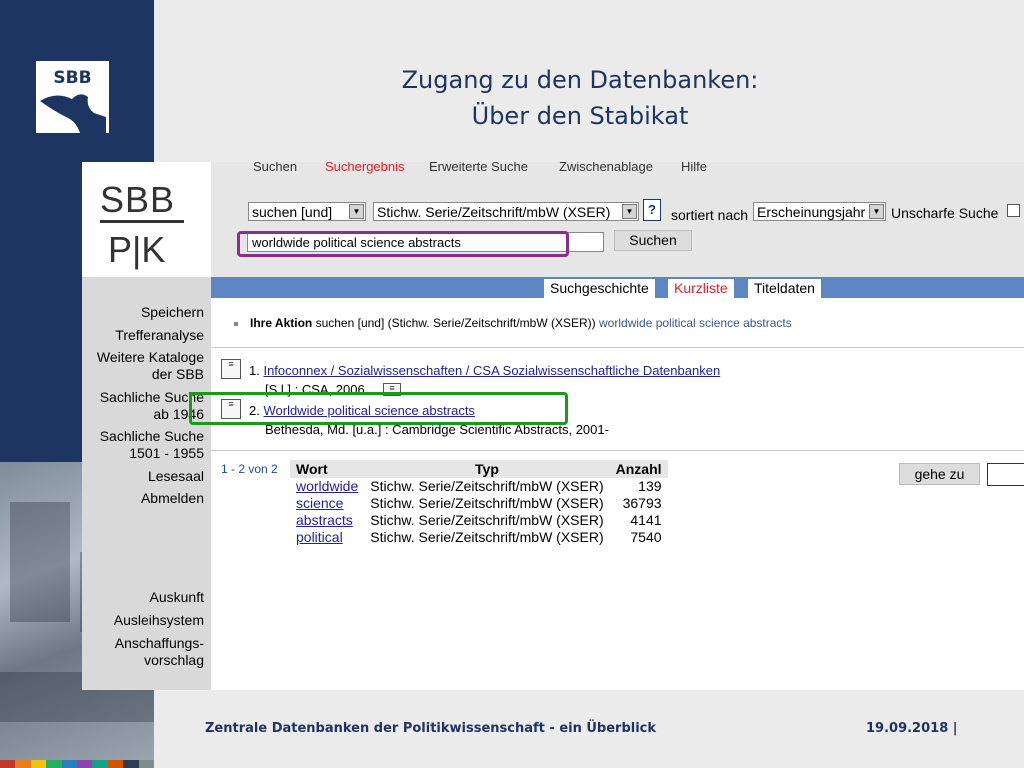 Image resolution: width=1024 pixels, height=768 pixels. Describe the element at coordinates (138, 199) in the screenshot. I see `brand-line1: SBB` at that location.